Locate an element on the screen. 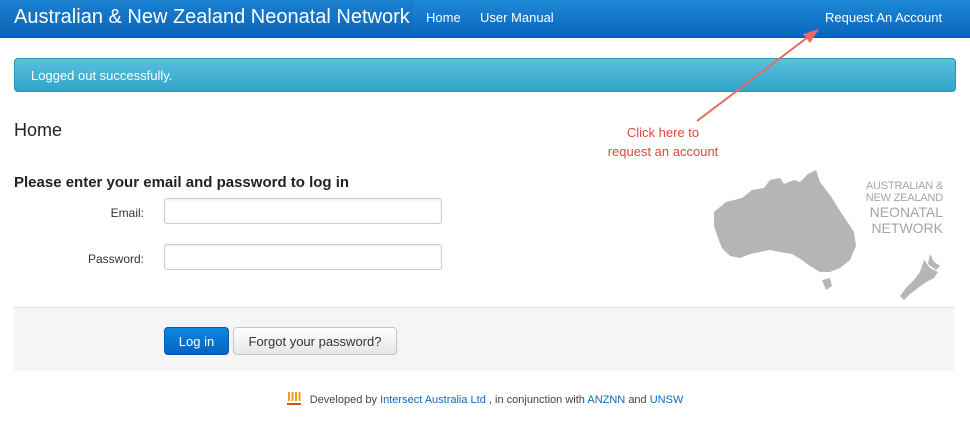 Image resolution: width=970 pixels, height=444 pixels. login-button: Log in is located at coordinates (196, 341).